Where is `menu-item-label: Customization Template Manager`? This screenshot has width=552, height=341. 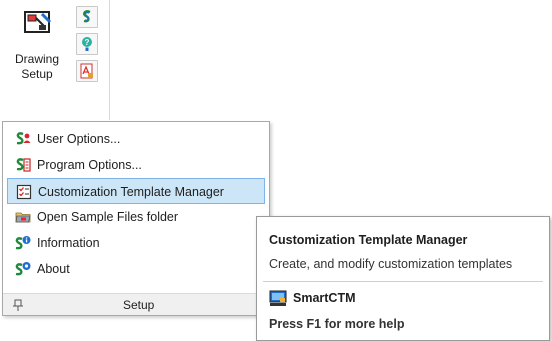 menu-item-label: Customization Template Manager is located at coordinates (131, 192).